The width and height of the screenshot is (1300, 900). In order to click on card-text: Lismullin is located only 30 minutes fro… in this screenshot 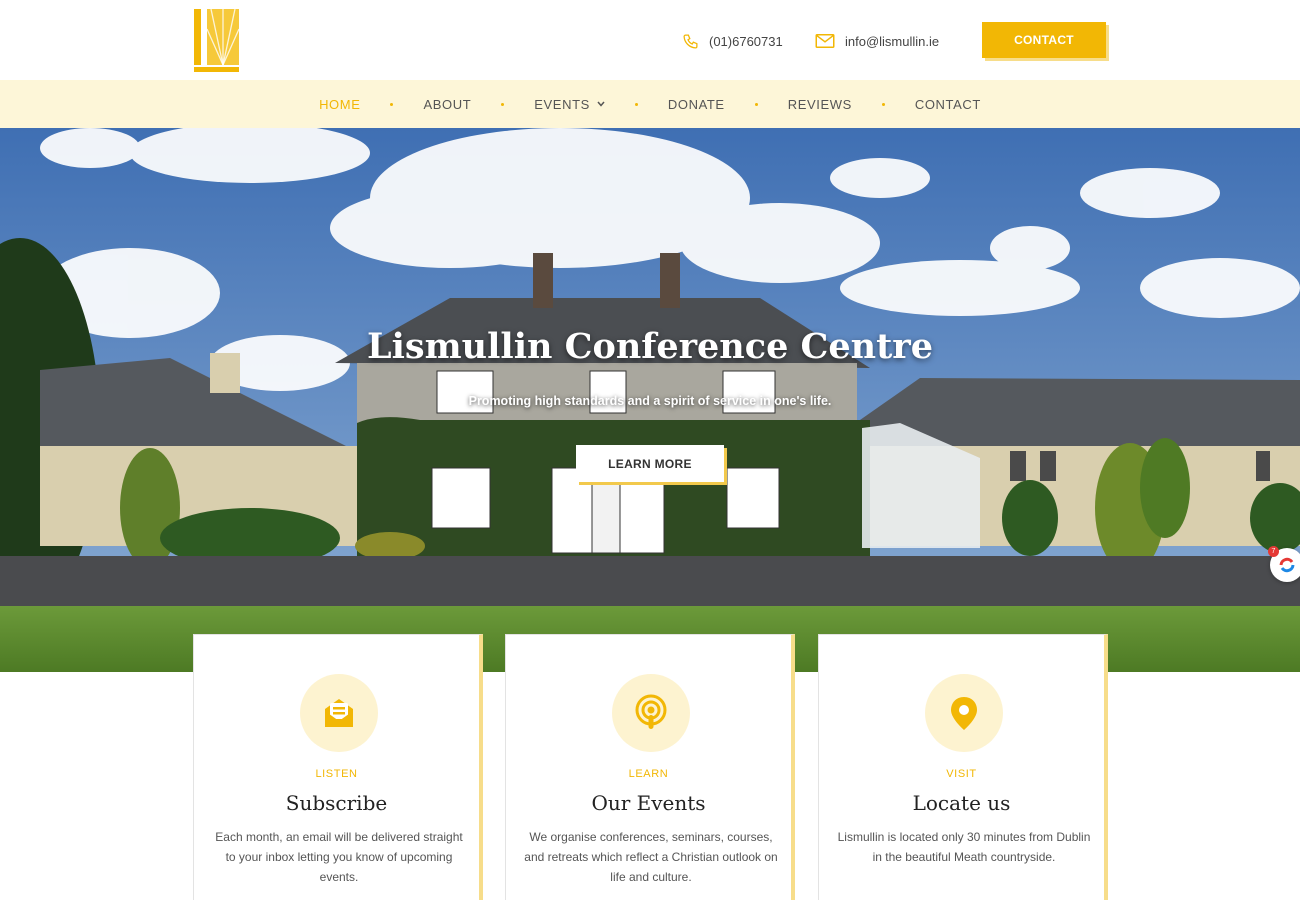, I will do `click(964, 847)`.